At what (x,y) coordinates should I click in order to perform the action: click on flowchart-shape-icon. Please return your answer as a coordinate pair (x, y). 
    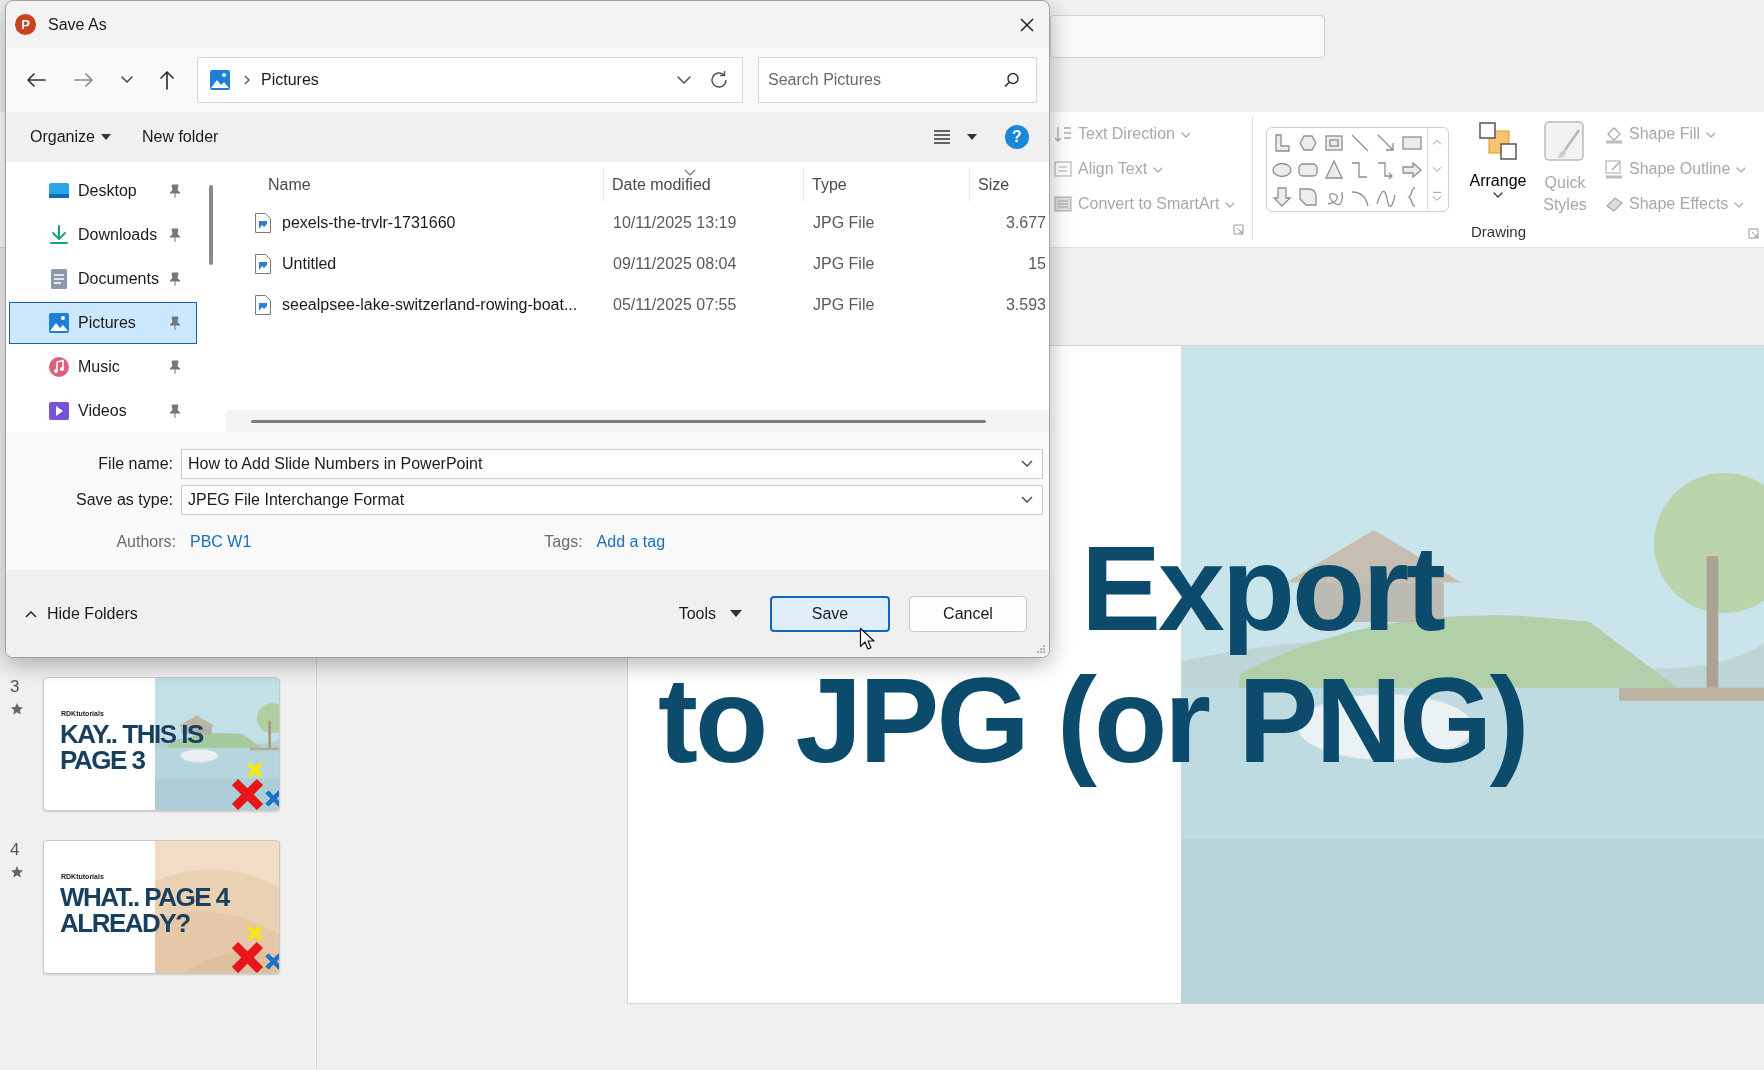
    Looking at the image, I should click on (1308, 196).